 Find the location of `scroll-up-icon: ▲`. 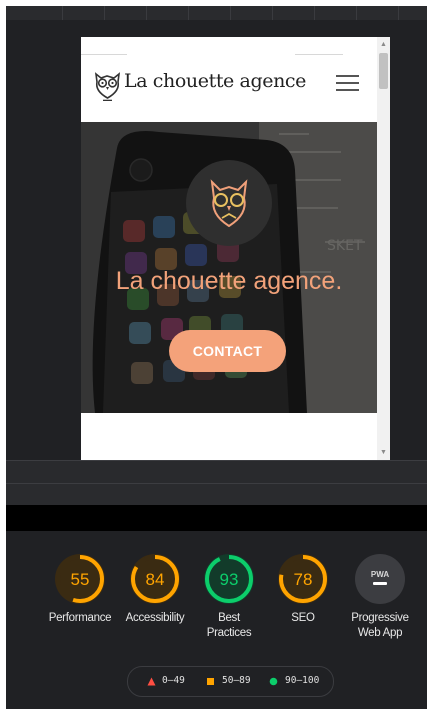

scroll-up-icon: ▲ is located at coordinates (383, 45).